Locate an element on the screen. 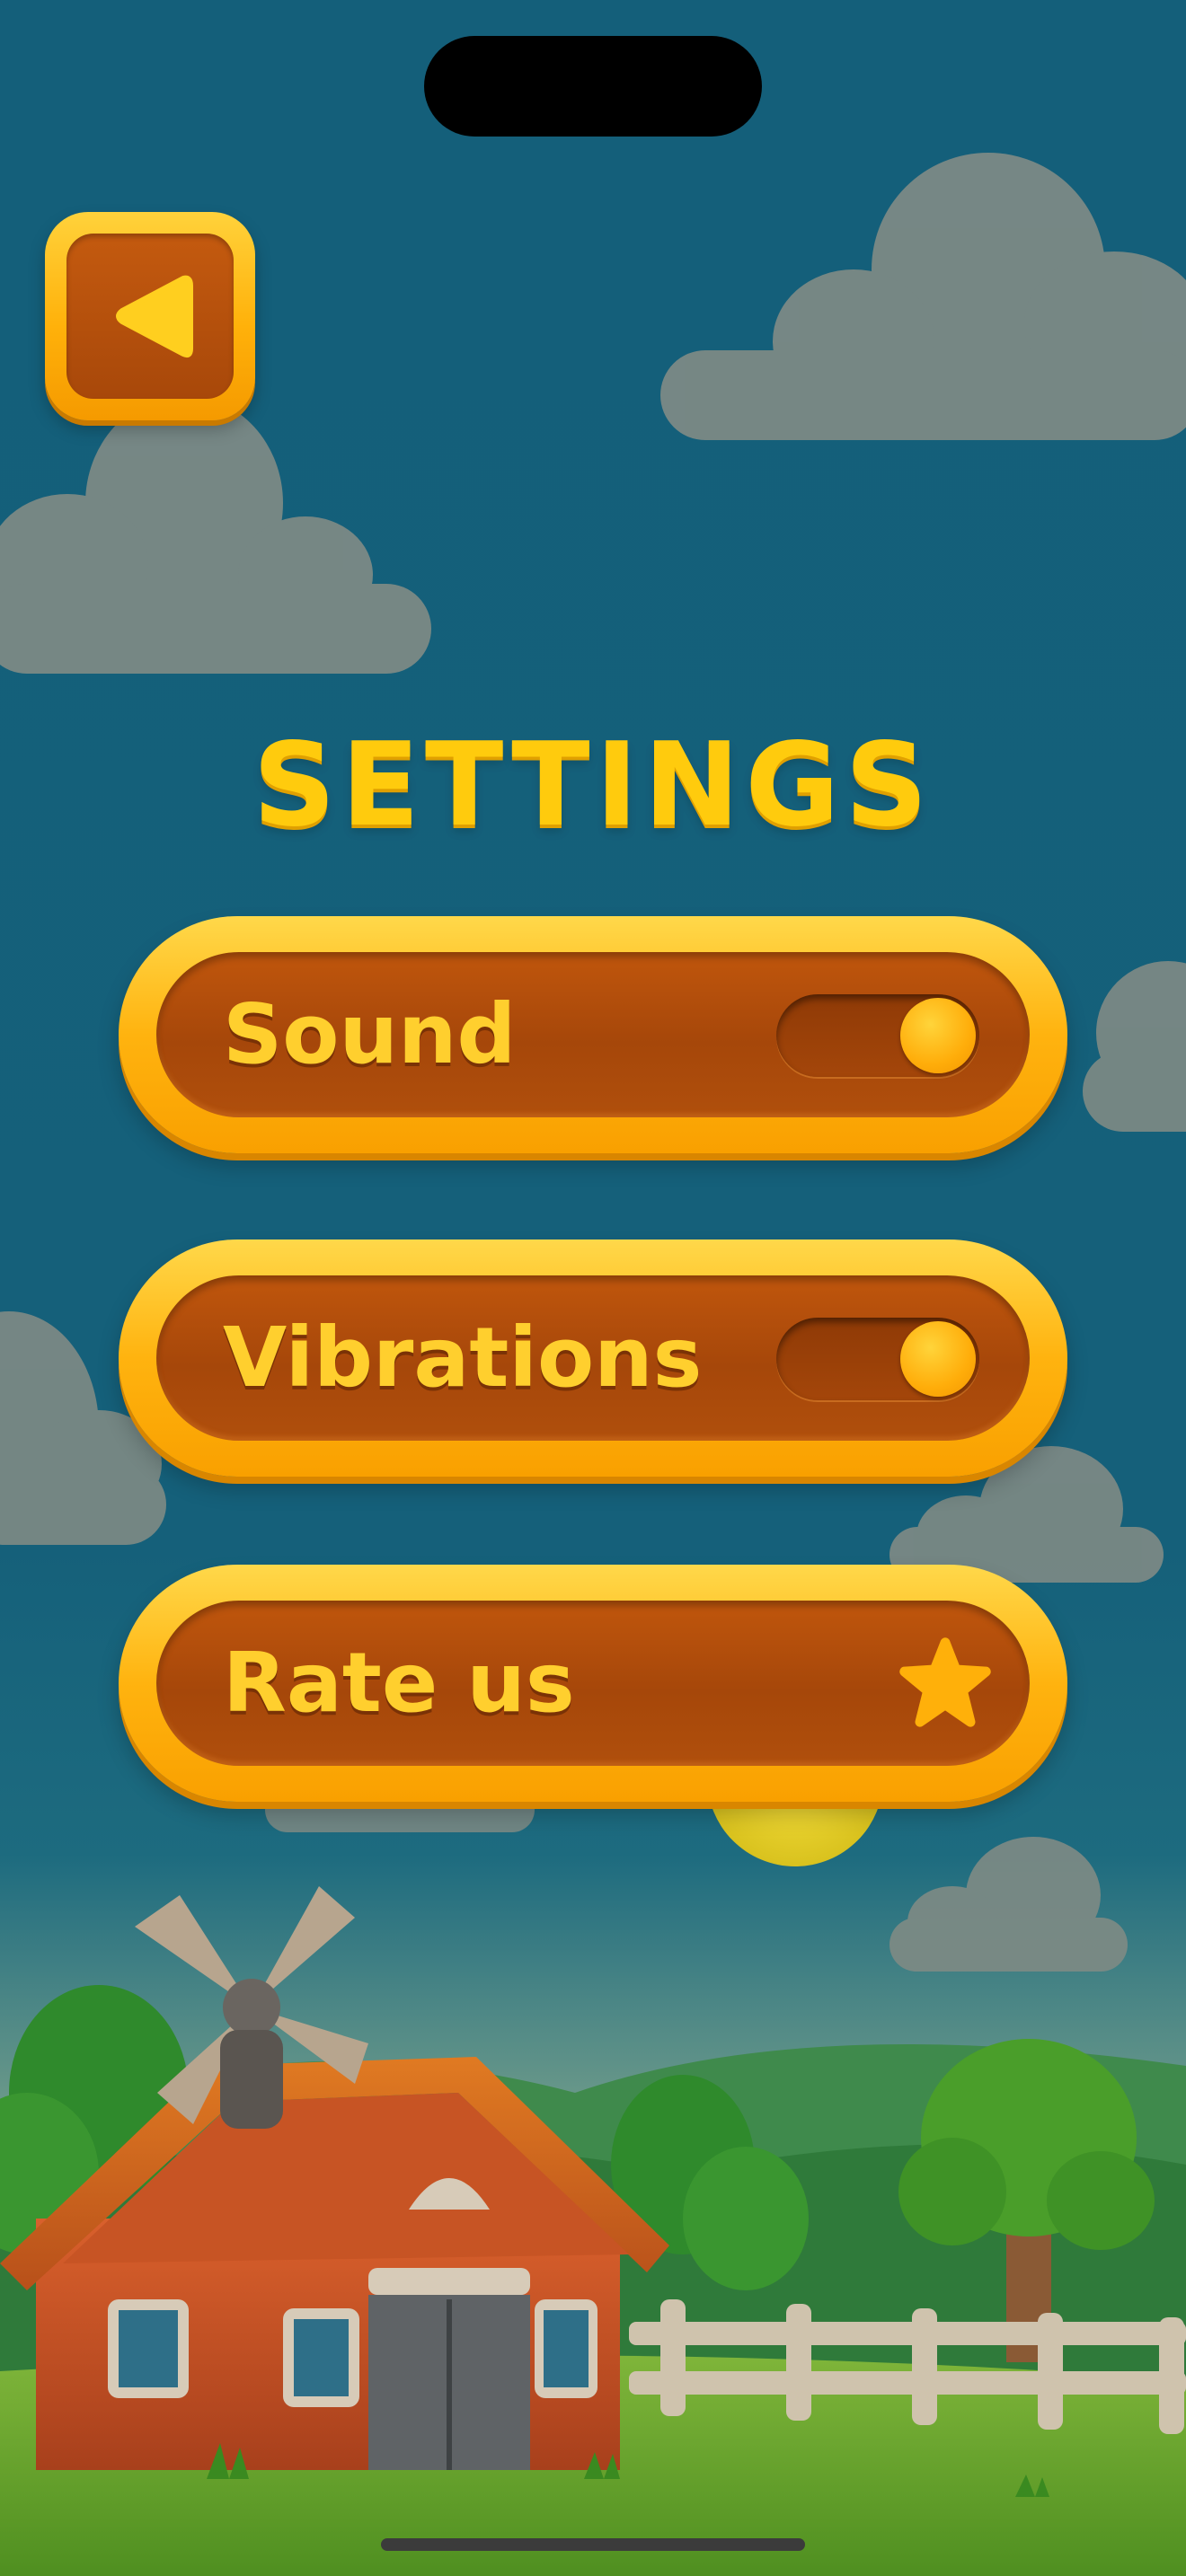 This screenshot has width=1186, height=2576. back-button is located at coordinates (150, 316).